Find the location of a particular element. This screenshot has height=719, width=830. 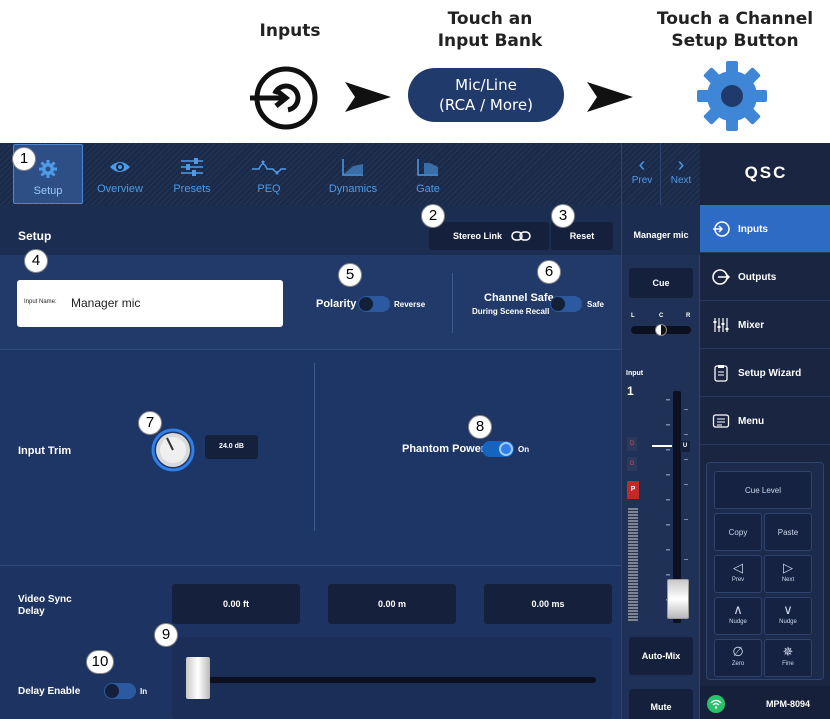

polarity-toggle is located at coordinates (374, 304).